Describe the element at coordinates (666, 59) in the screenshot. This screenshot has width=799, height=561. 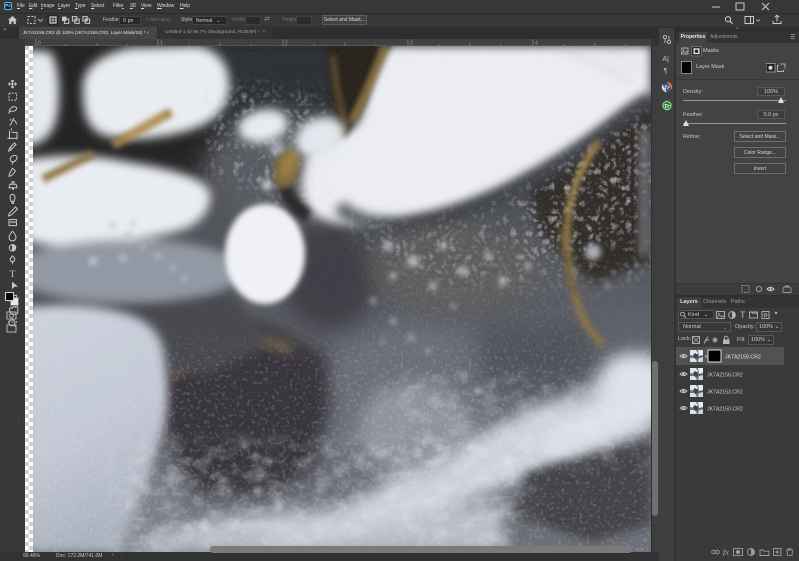
I see `svg-text: A|` at that location.